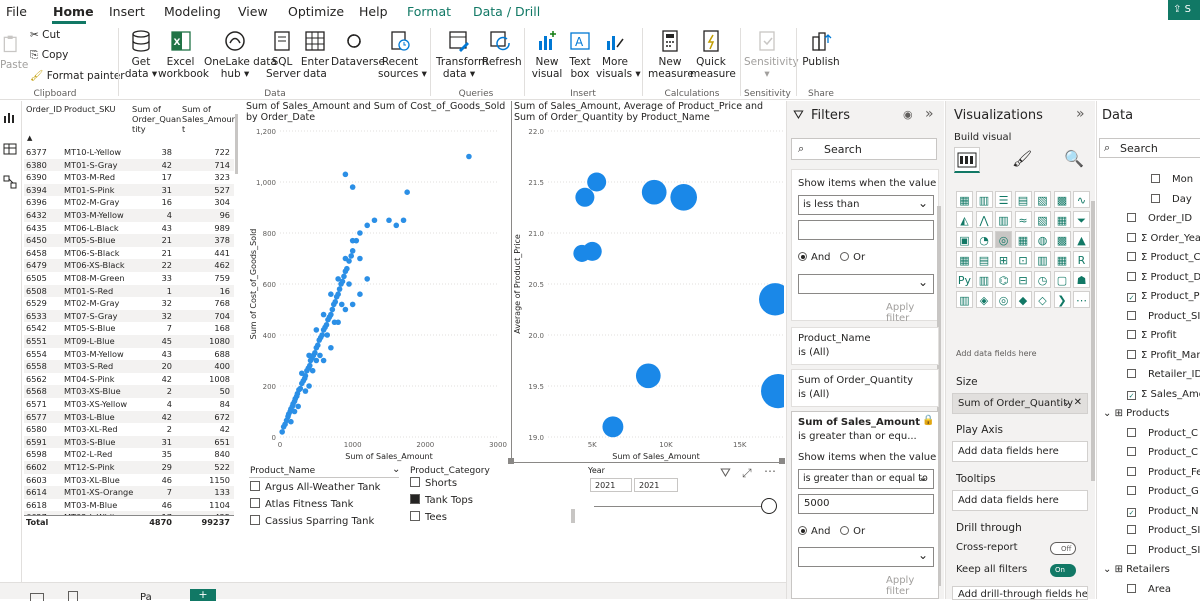 Image resolution: width=1200 pixels, height=603 pixels. What do you see at coordinates (1003, 199) in the screenshot?
I see `visual-type-icon: ☰` at bounding box center [1003, 199].